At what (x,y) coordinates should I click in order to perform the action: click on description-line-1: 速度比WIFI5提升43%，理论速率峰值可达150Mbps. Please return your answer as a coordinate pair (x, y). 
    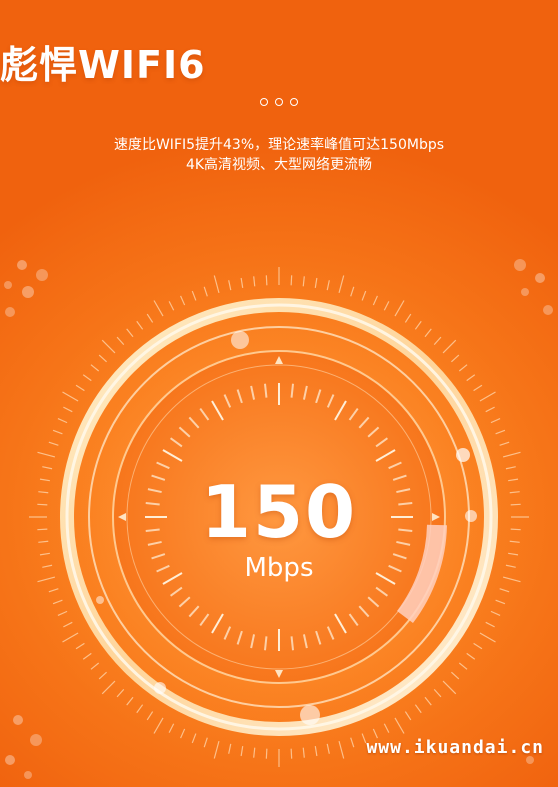
    Looking at the image, I should click on (279, 145).